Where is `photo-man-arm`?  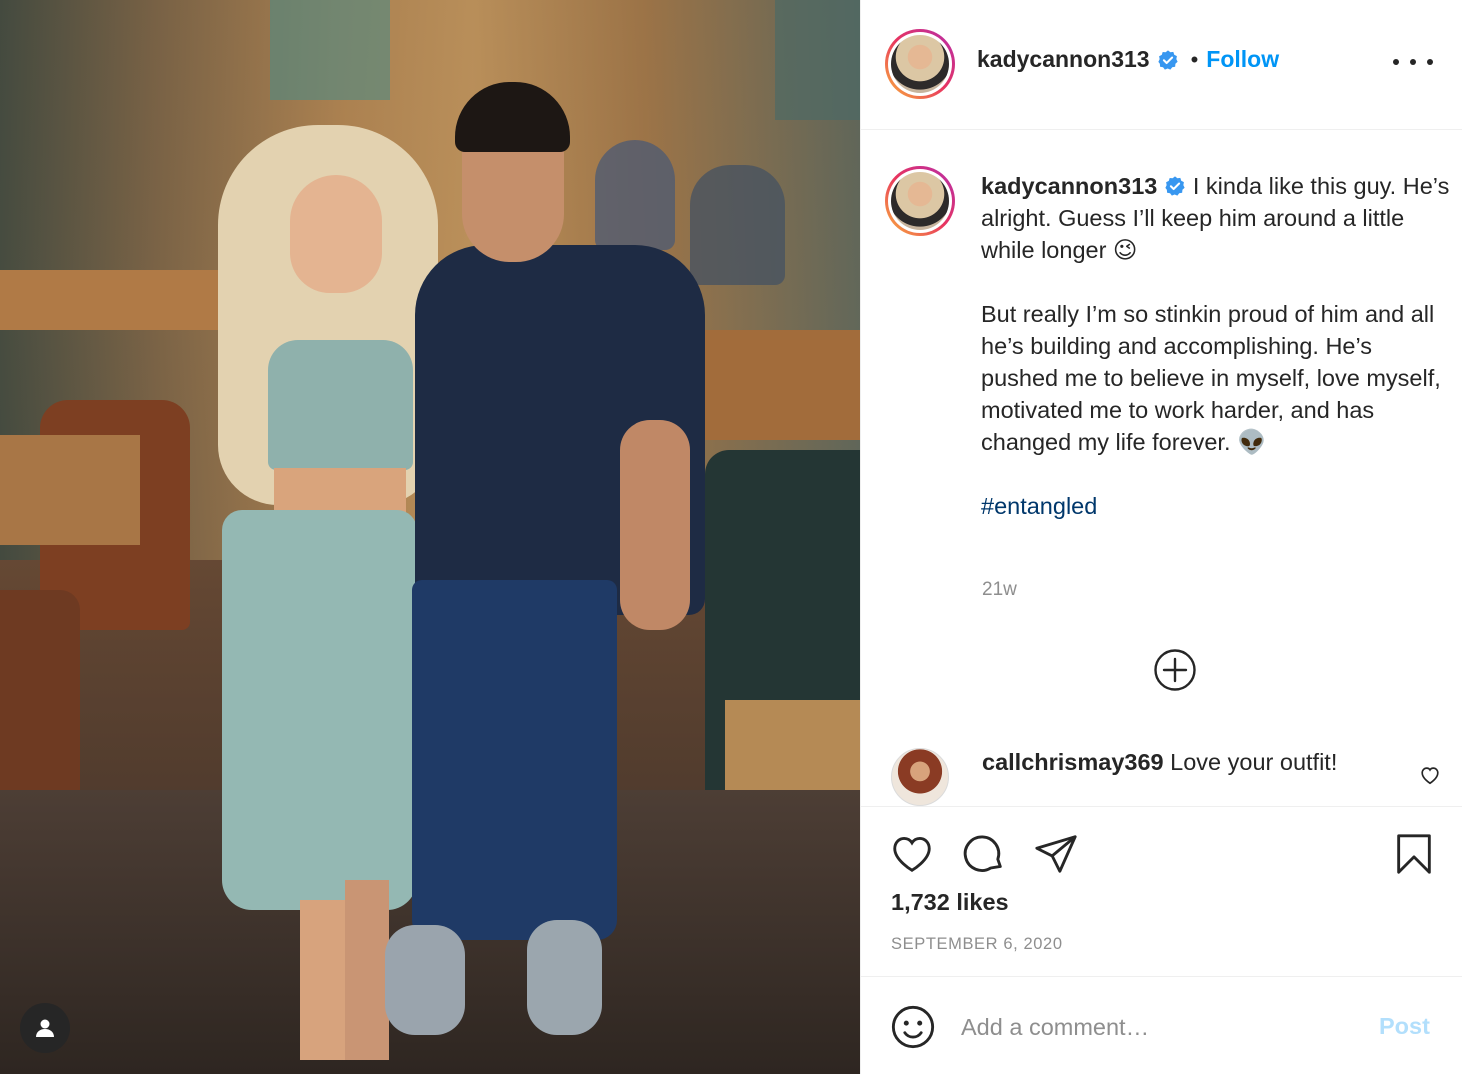 photo-man-arm is located at coordinates (655, 525).